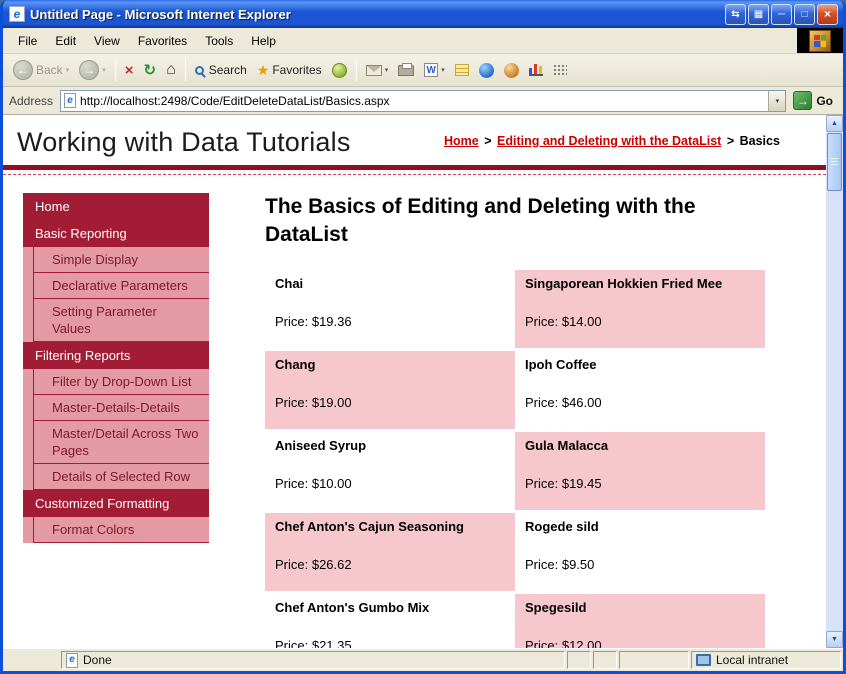  What do you see at coordinates (313, 564) in the screenshot?
I see `product-price: Price: $26.62` at bounding box center [313, 564].